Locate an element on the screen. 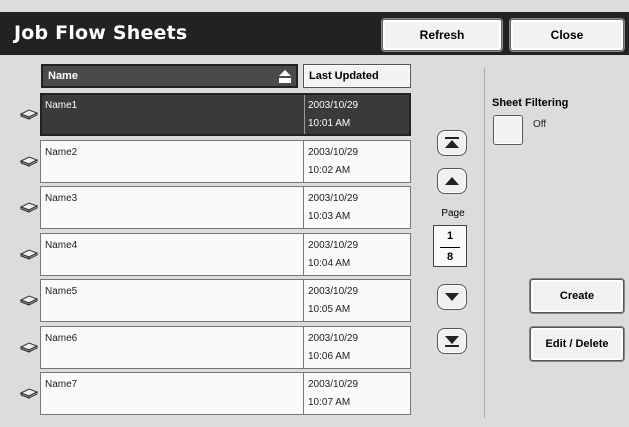 Image resolution: width=629 pixels, height=427 pixels. chevron-down-icon is located at coordinates (452, 297).